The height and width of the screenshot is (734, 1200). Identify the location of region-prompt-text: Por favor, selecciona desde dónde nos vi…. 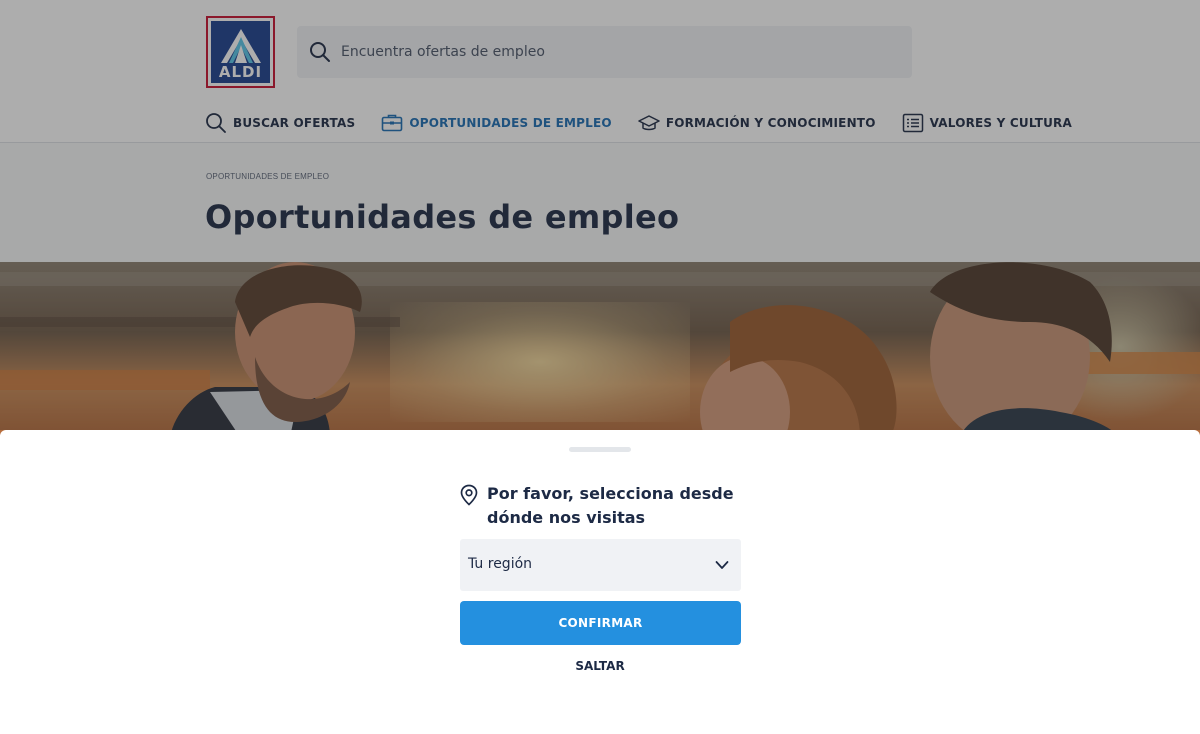
(610, 505).